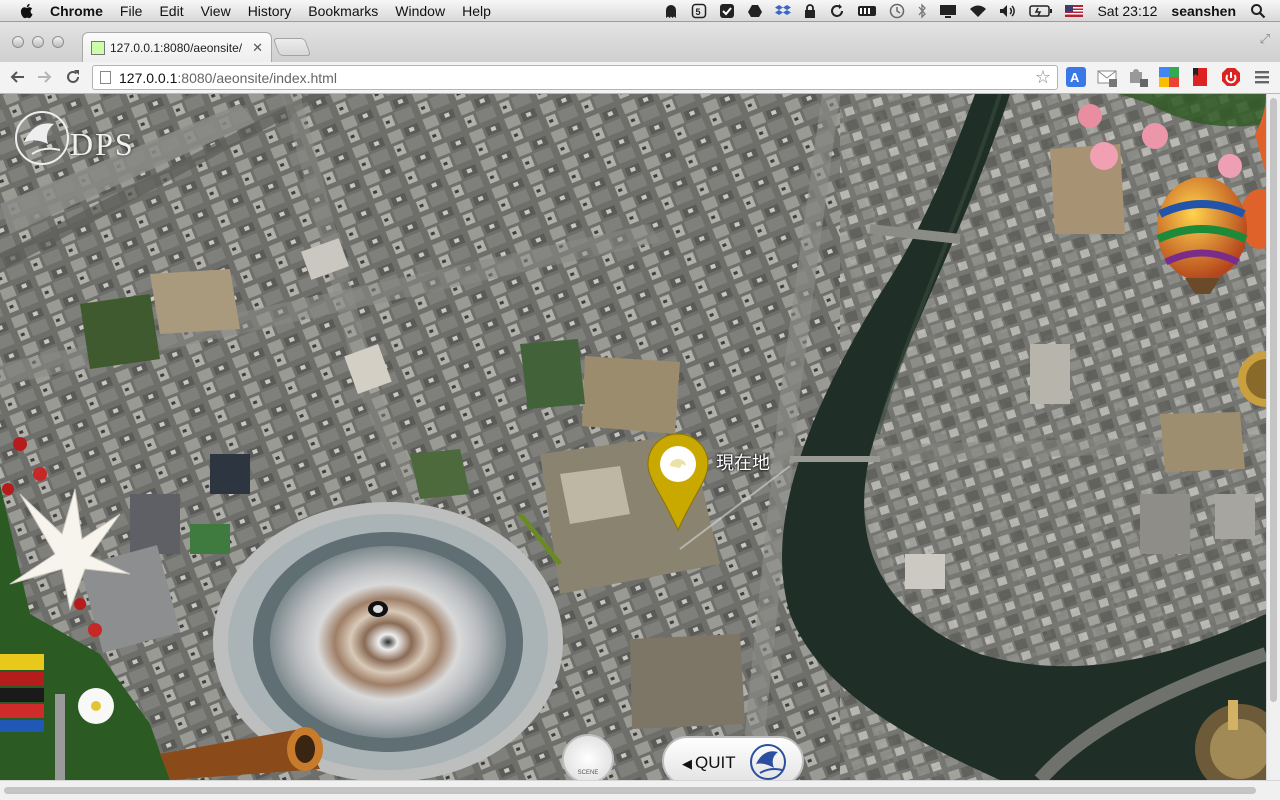  Describe the element at coordinates (575, 77) in the screenshot. I see `address-bar: 127.0.0.1:8080/aeonsite/index.html ☆` at that location.